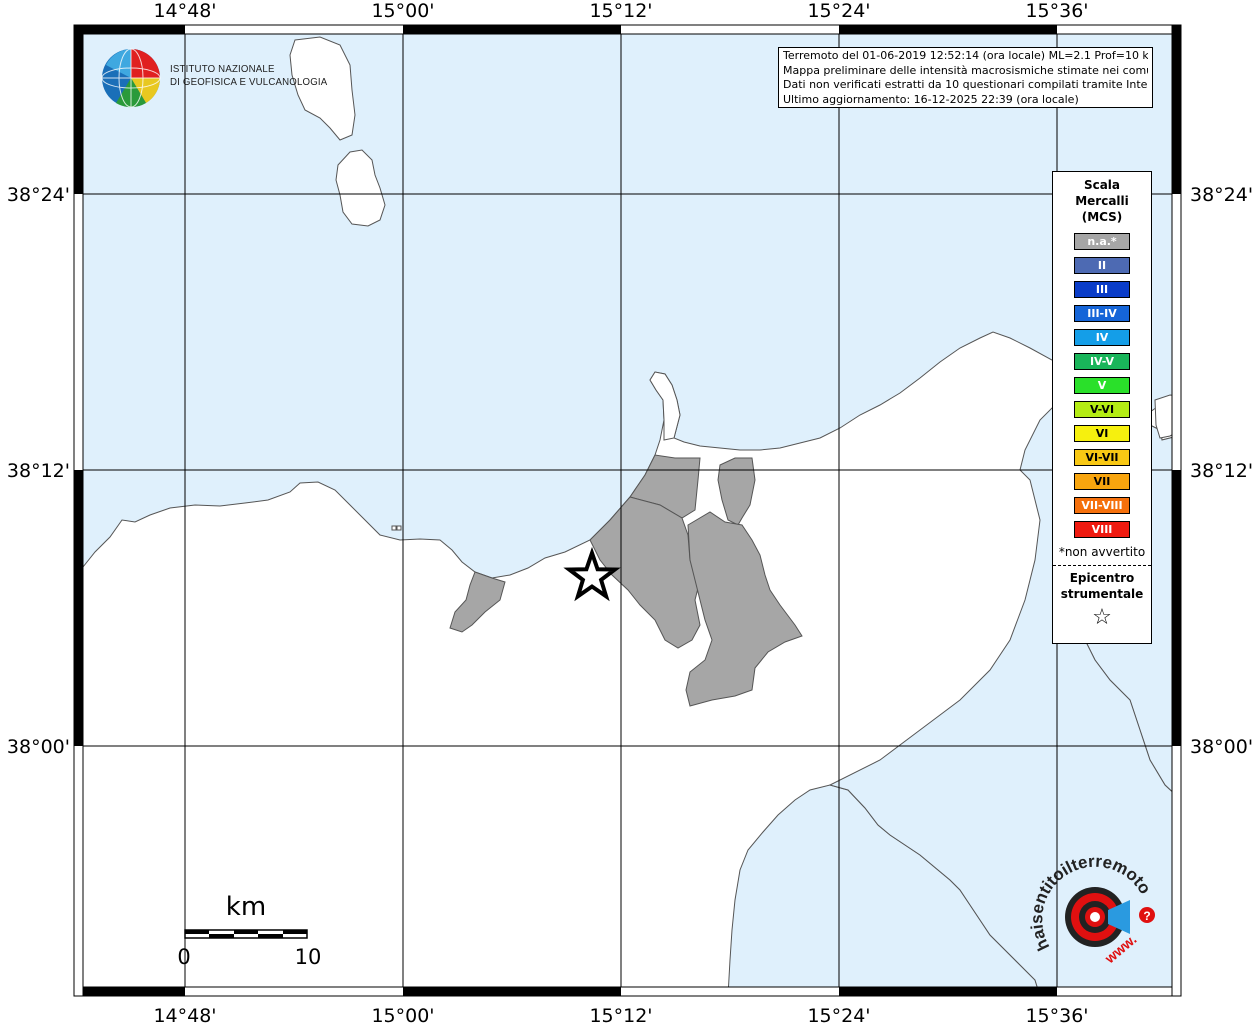  I want to click on scale-end: 10, so click(308, 957).